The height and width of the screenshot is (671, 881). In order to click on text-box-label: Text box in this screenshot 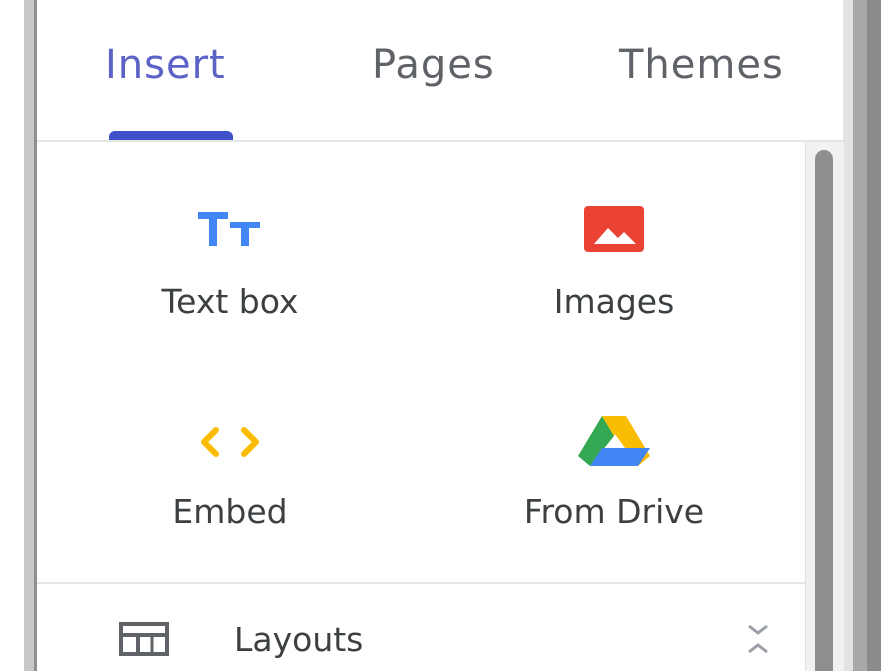, I will do `click(230, 301)`.